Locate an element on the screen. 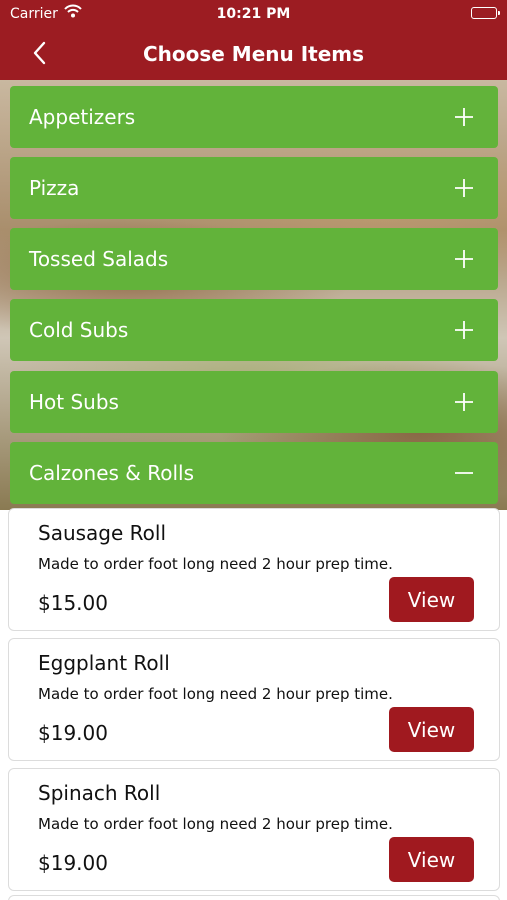  item-price: $15.00 is located at coordinates (73, 603).